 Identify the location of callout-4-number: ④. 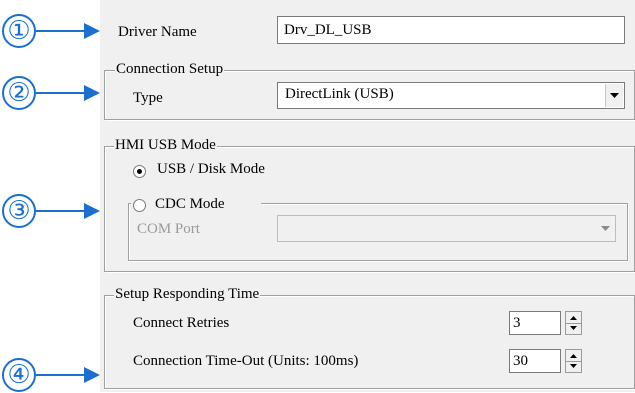
(19, 375).